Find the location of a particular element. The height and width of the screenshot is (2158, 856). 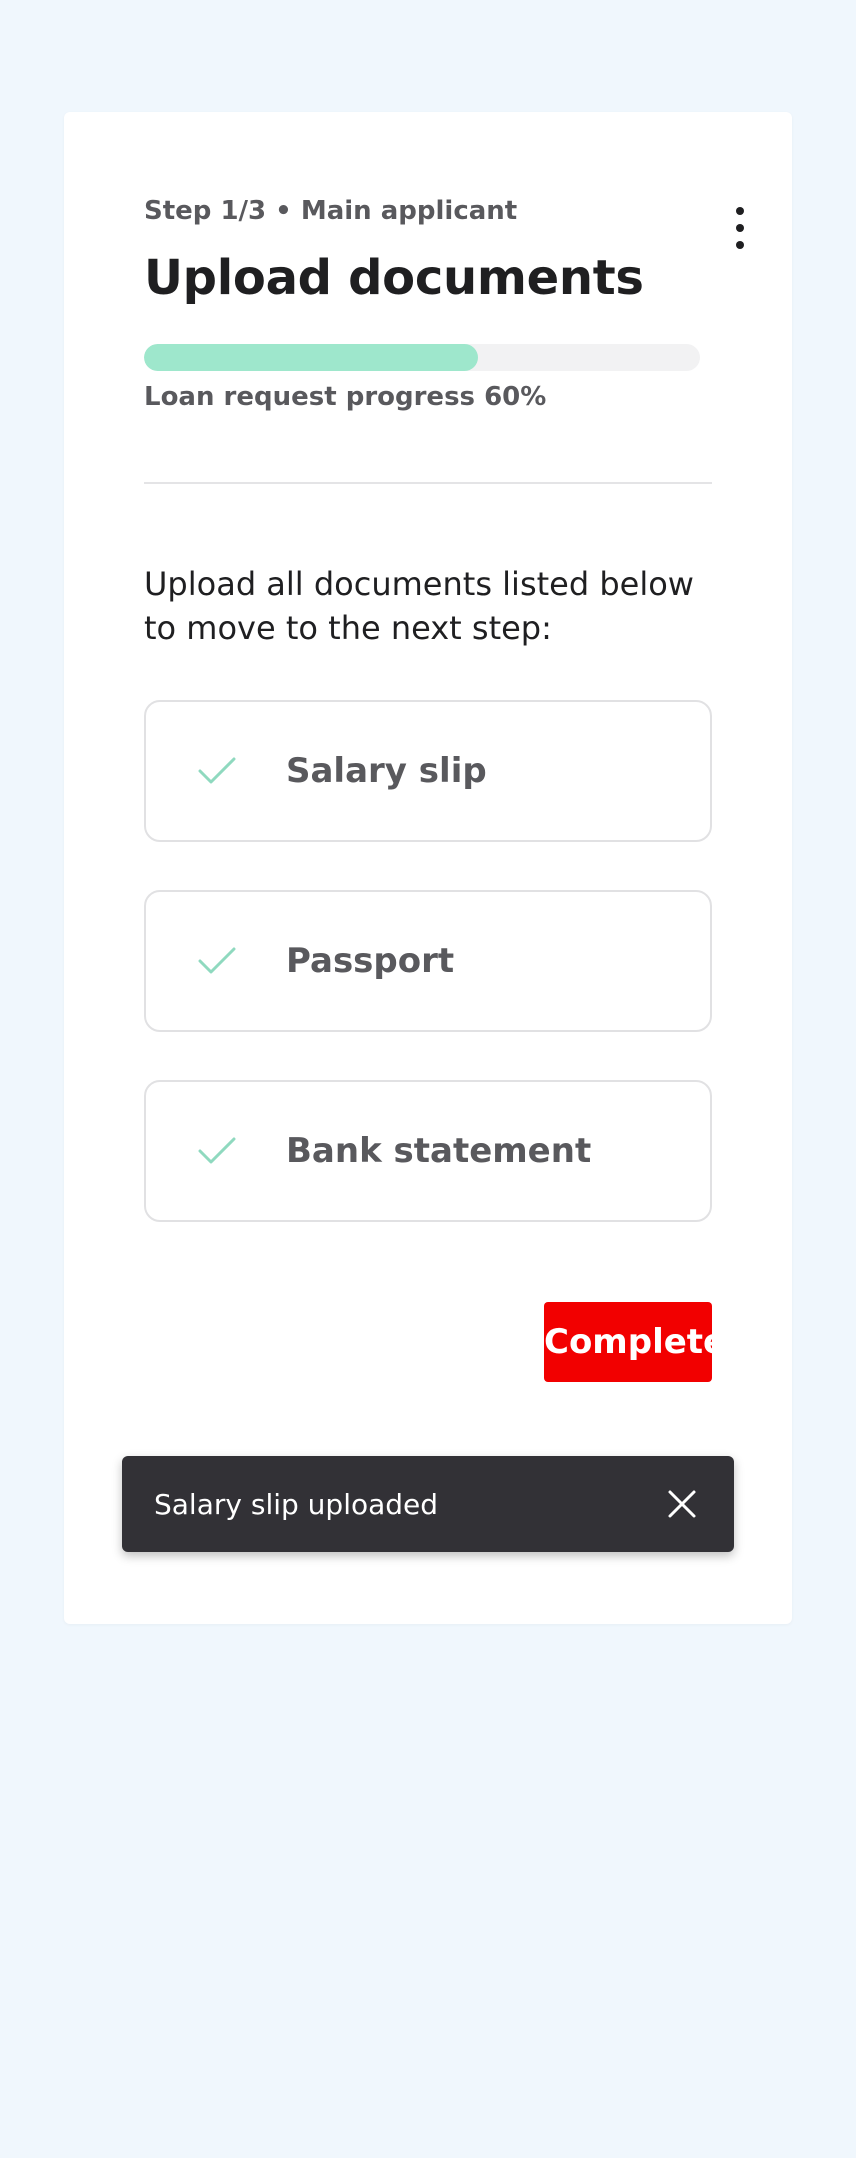

kebab-menu-icon is located at coordinates (740, 228).